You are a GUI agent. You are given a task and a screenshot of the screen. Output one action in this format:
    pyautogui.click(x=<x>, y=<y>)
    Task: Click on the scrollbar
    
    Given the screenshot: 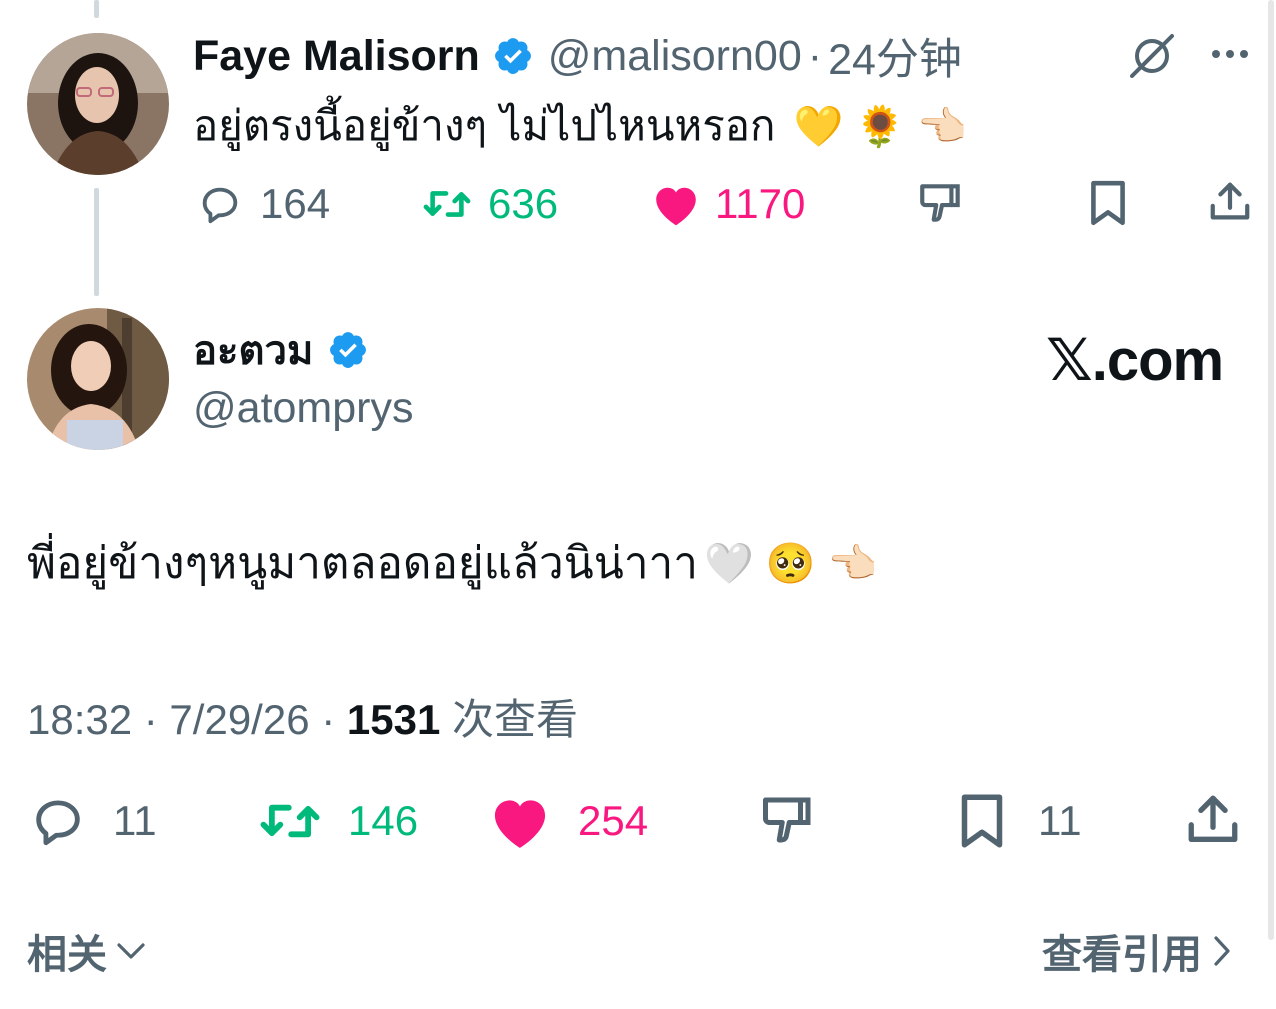 What is the action you would take?
    pyautogui.click(x=1271, y=470)
    